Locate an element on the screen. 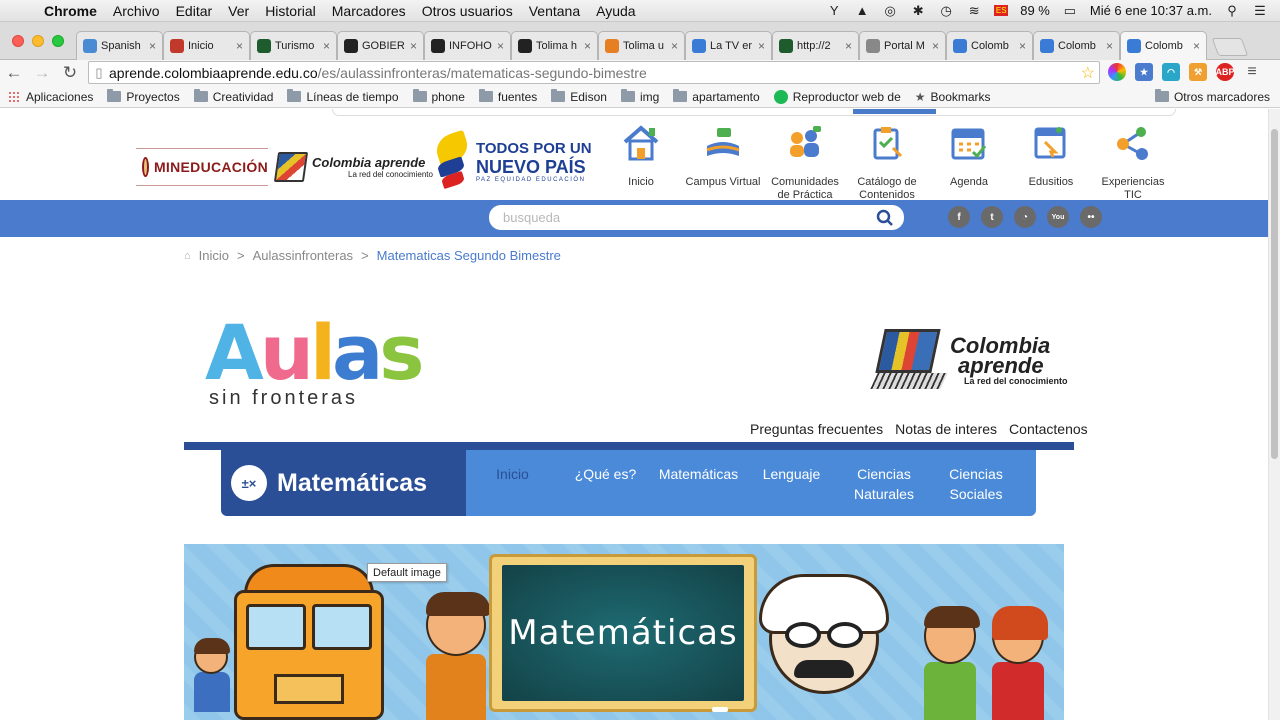 This screenshot has width=1280, height=720. bookmark-folder: apartamento is located at coordinates (716, 96).